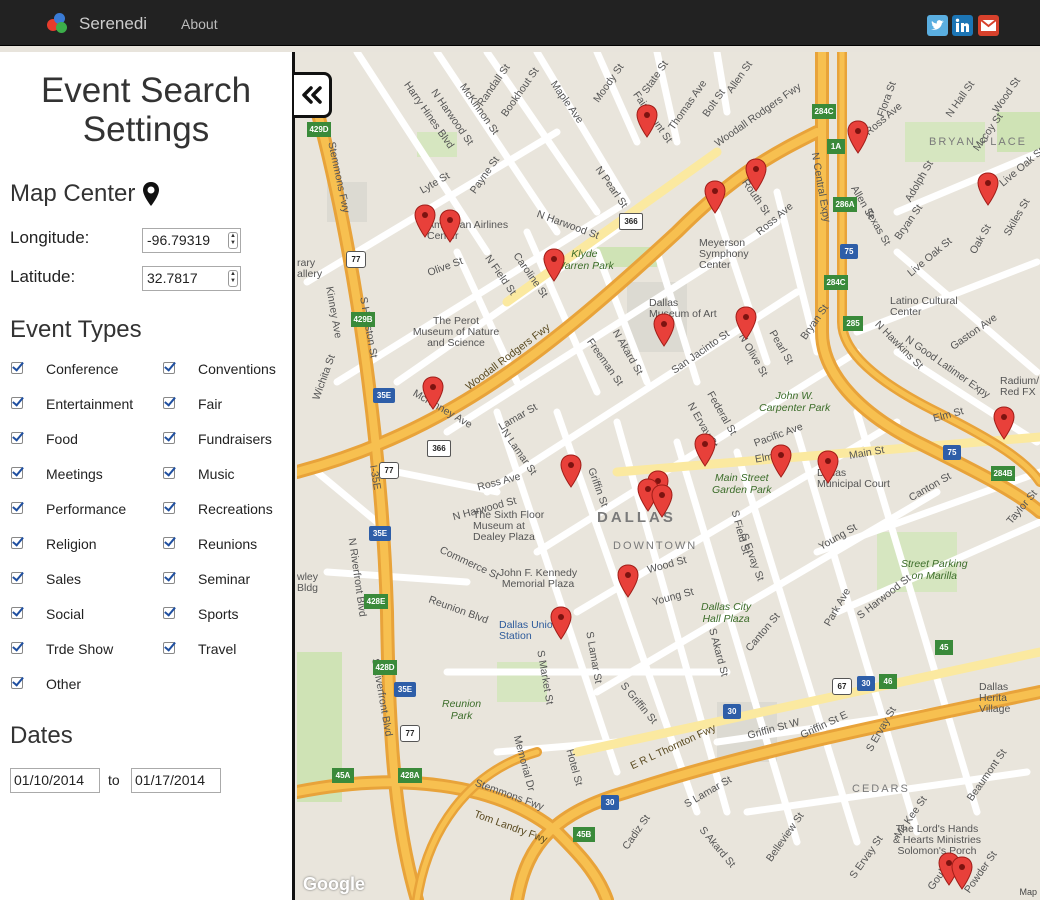 The width and height of the screenshot is (1040, 900). What do you see at coordinates (631, 221) in the screenshot?
I see `highway-shield: 366` at bounding box center [631, 221].